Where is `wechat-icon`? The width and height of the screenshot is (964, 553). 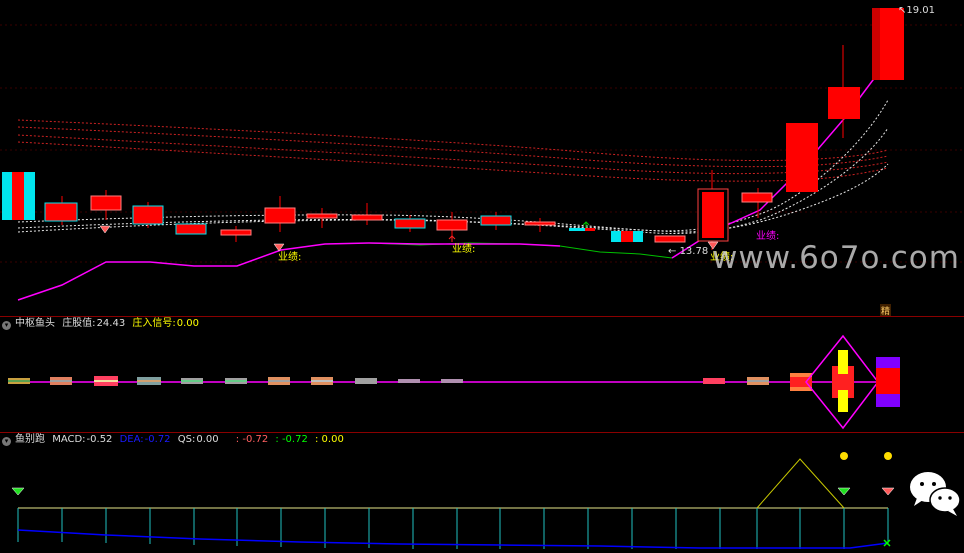 wechat-icon is located at coordinates (935, 493).